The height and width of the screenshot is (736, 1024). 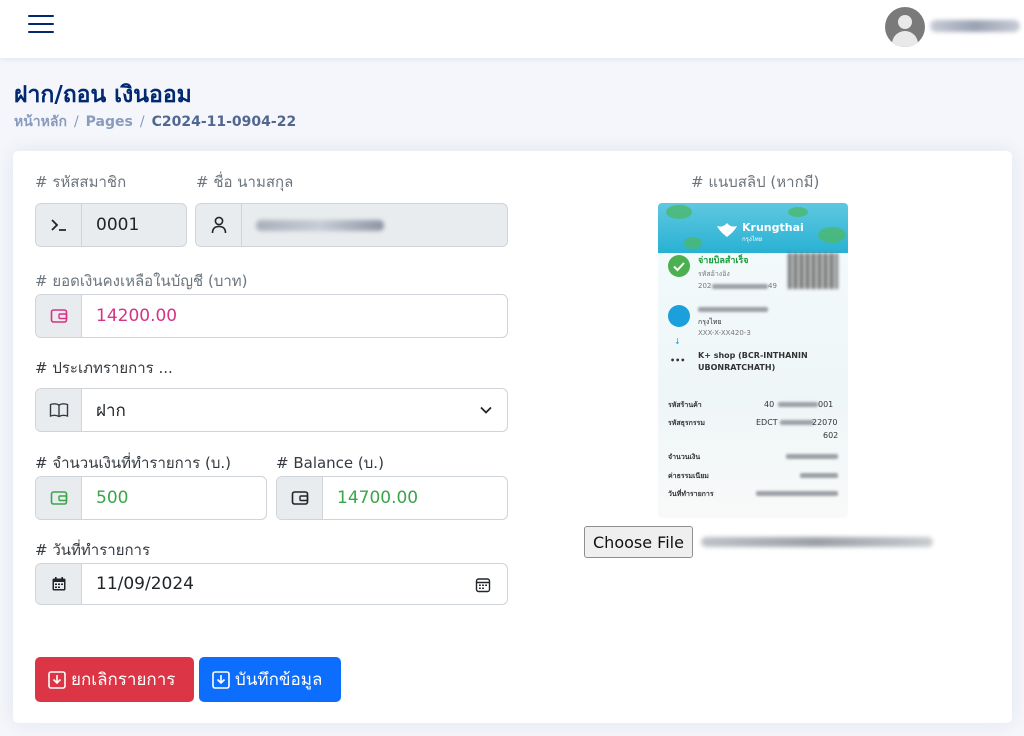 What do you see at coordinates (483, 585) in the screenshot?
I see `date-picker-icon` at bounding box center [483, 585].